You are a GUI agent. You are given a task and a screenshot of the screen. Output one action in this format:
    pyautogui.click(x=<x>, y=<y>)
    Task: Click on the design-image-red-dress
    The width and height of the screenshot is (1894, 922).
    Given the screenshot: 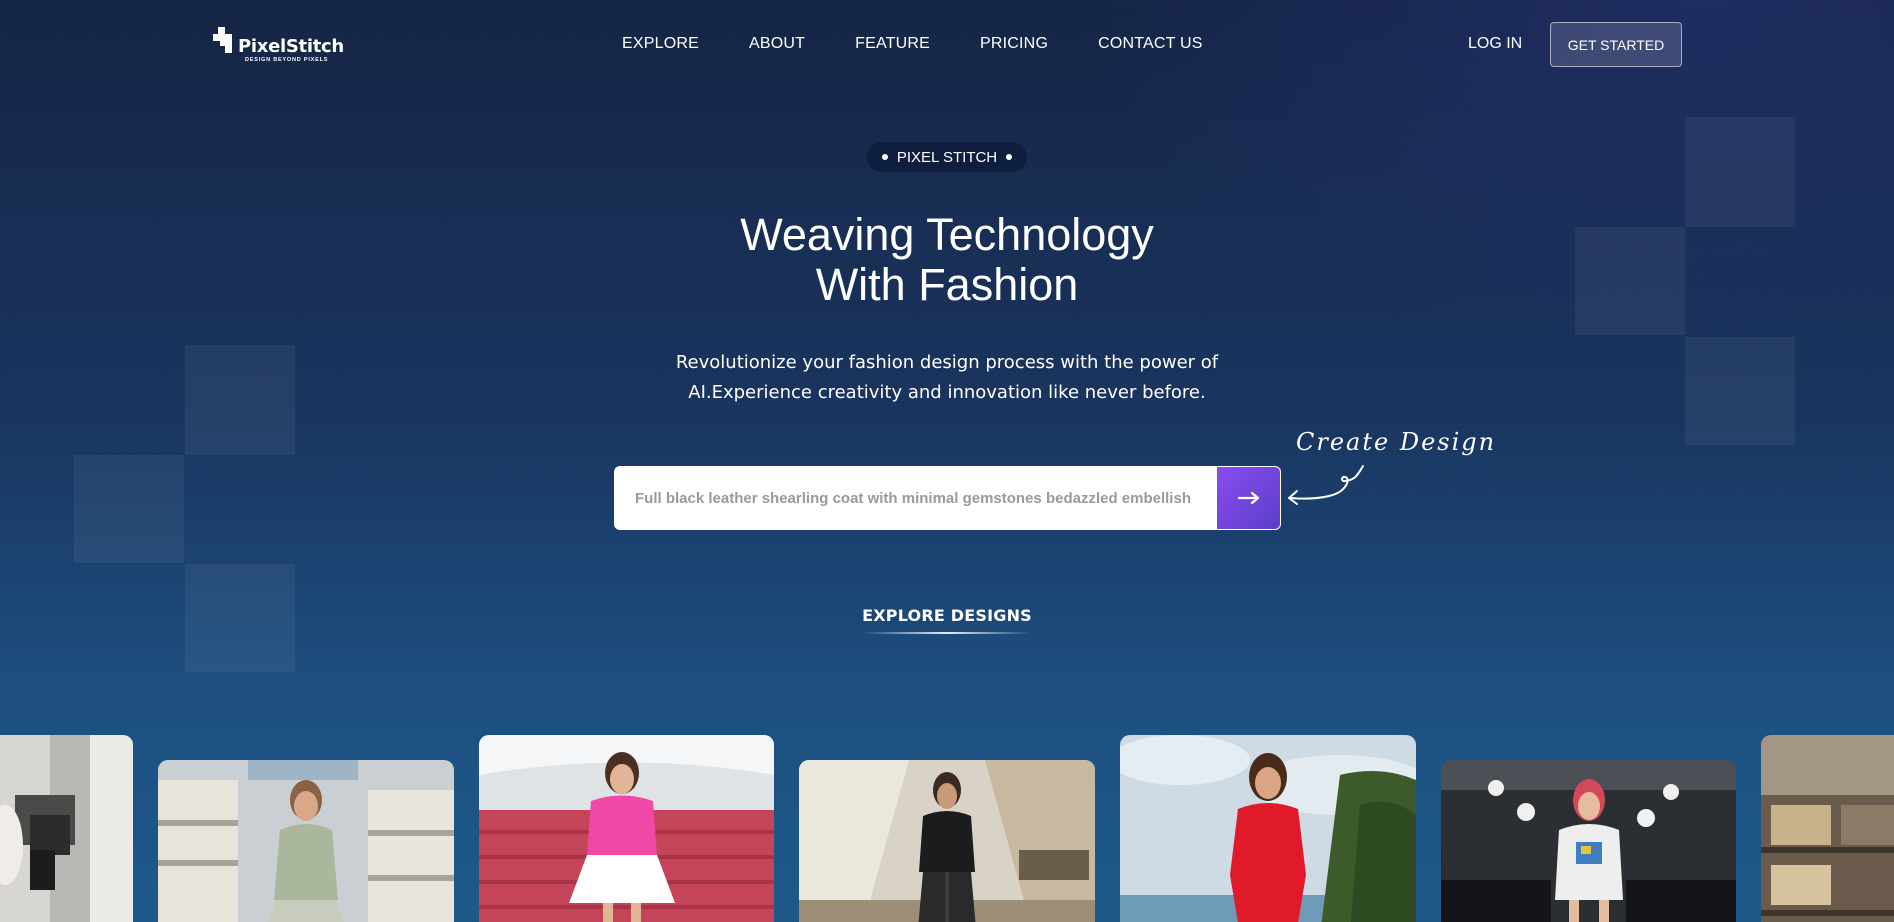 What is the action you would take?
    pyautogui.click(x=1268, y=828)
    